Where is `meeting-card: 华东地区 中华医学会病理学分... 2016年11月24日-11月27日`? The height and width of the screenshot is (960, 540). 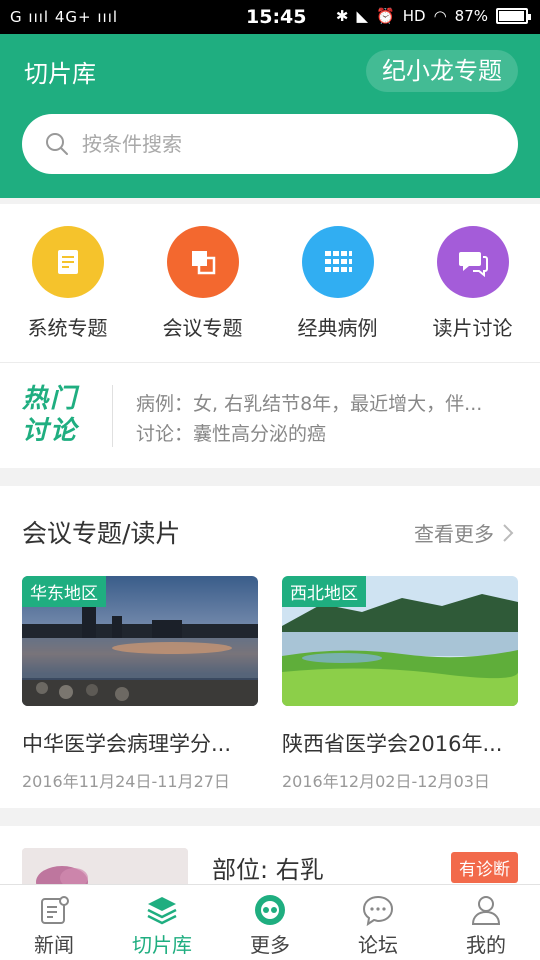
meeting-card: 华东地区 中华医学会病理学分... 2016年11月24日-11月27日 is located at coordinates (140, 684).